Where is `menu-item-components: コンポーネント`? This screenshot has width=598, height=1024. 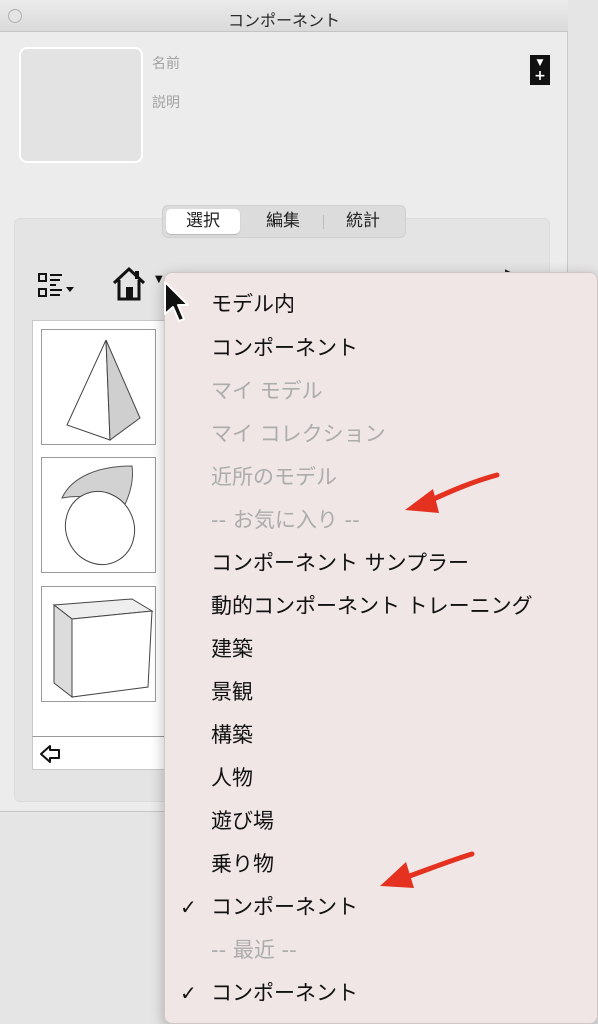
menu-item-components: コンポーネント is located at coordinates (284, 348).